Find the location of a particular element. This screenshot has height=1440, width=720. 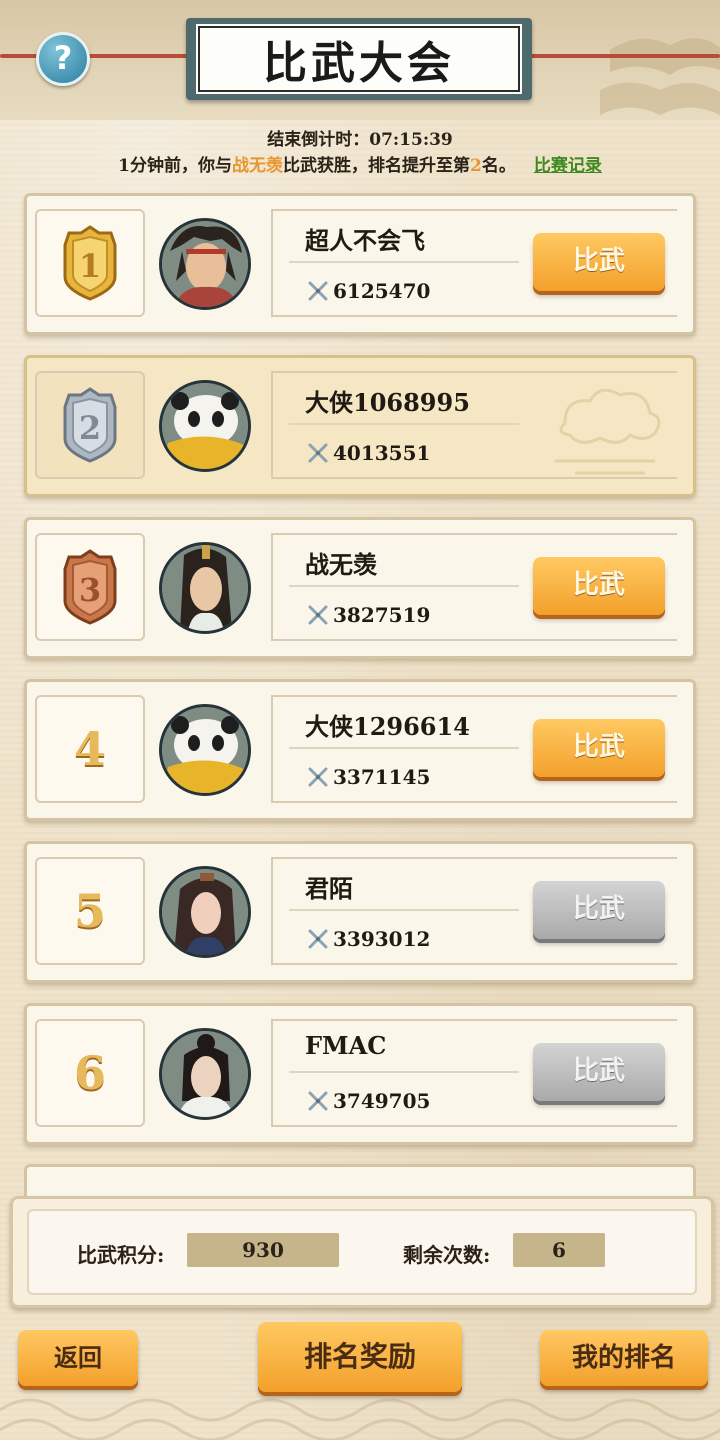

power-value: 6125470 is located at coordinates (368, 291).